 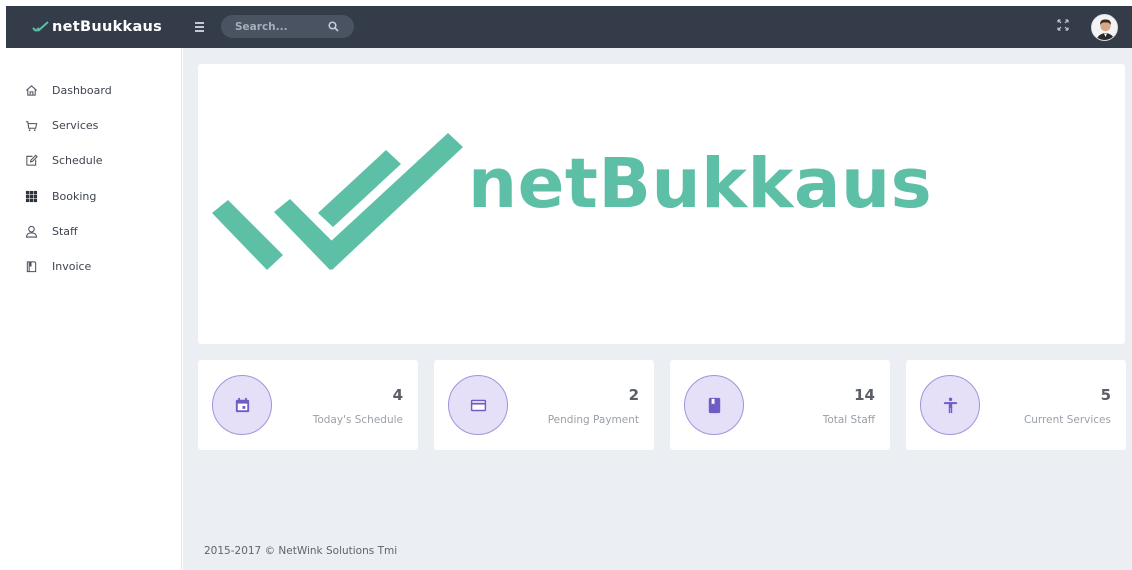 I want to click on sidebar-item-label: Staff, so click(x=65, y=231).